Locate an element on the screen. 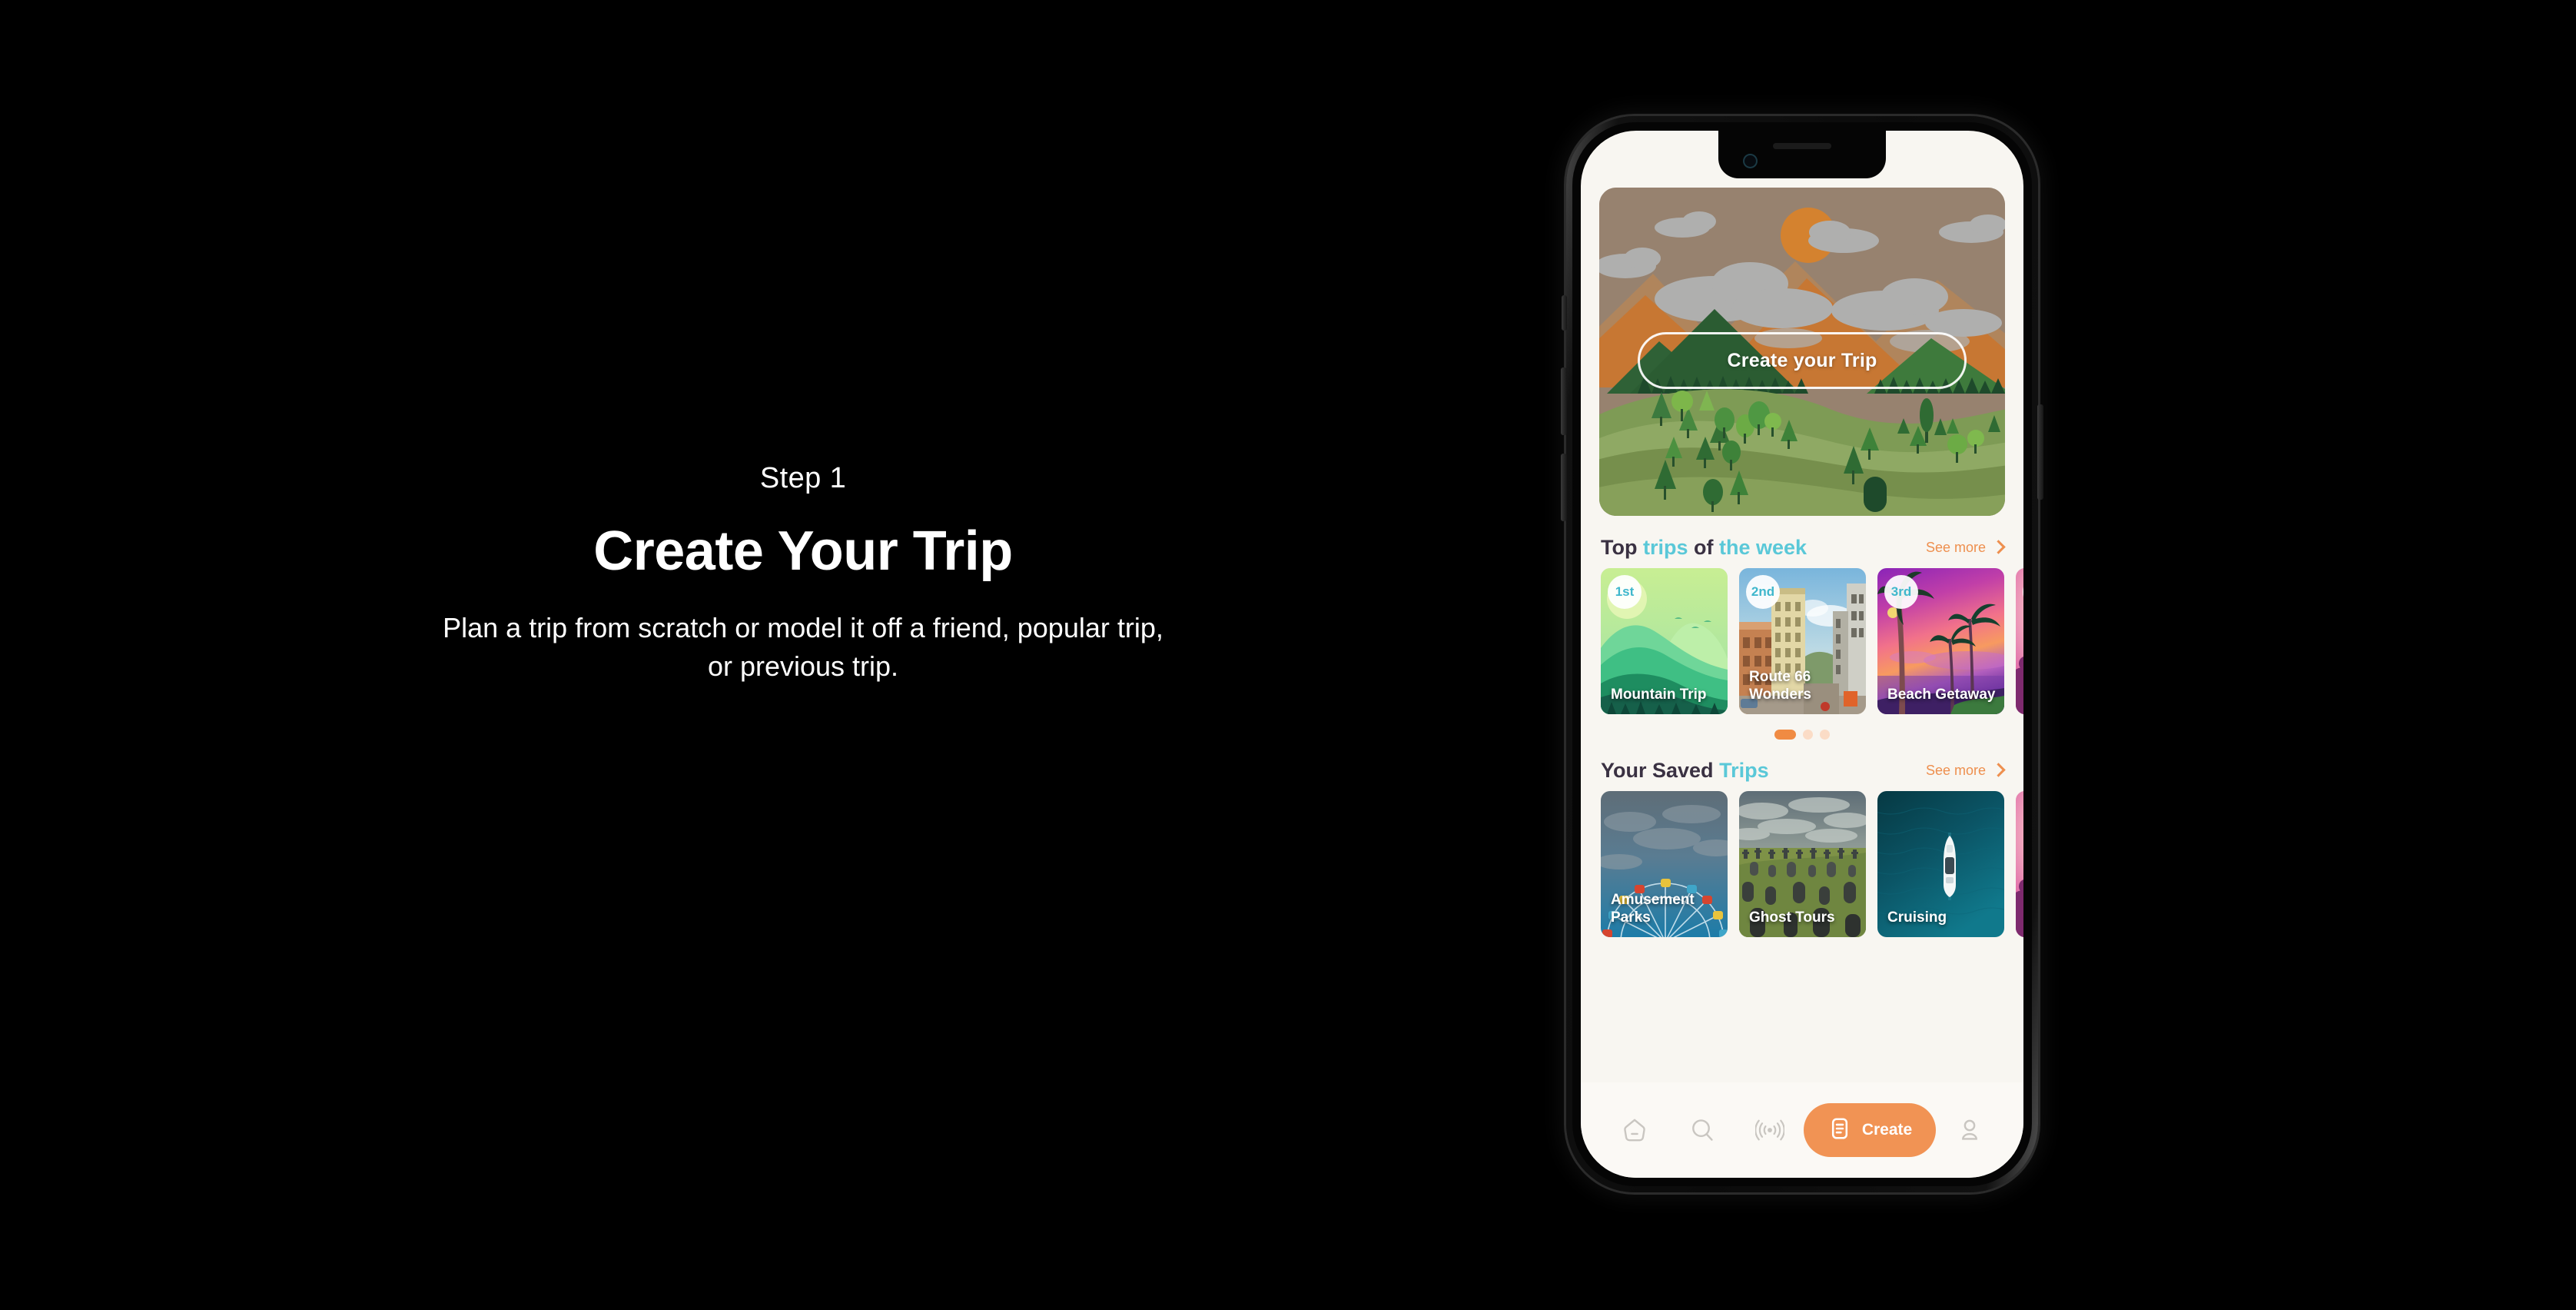 This screenshot has width=2576, height=1310. carousel-dots is located at coordinates (1802, 735).